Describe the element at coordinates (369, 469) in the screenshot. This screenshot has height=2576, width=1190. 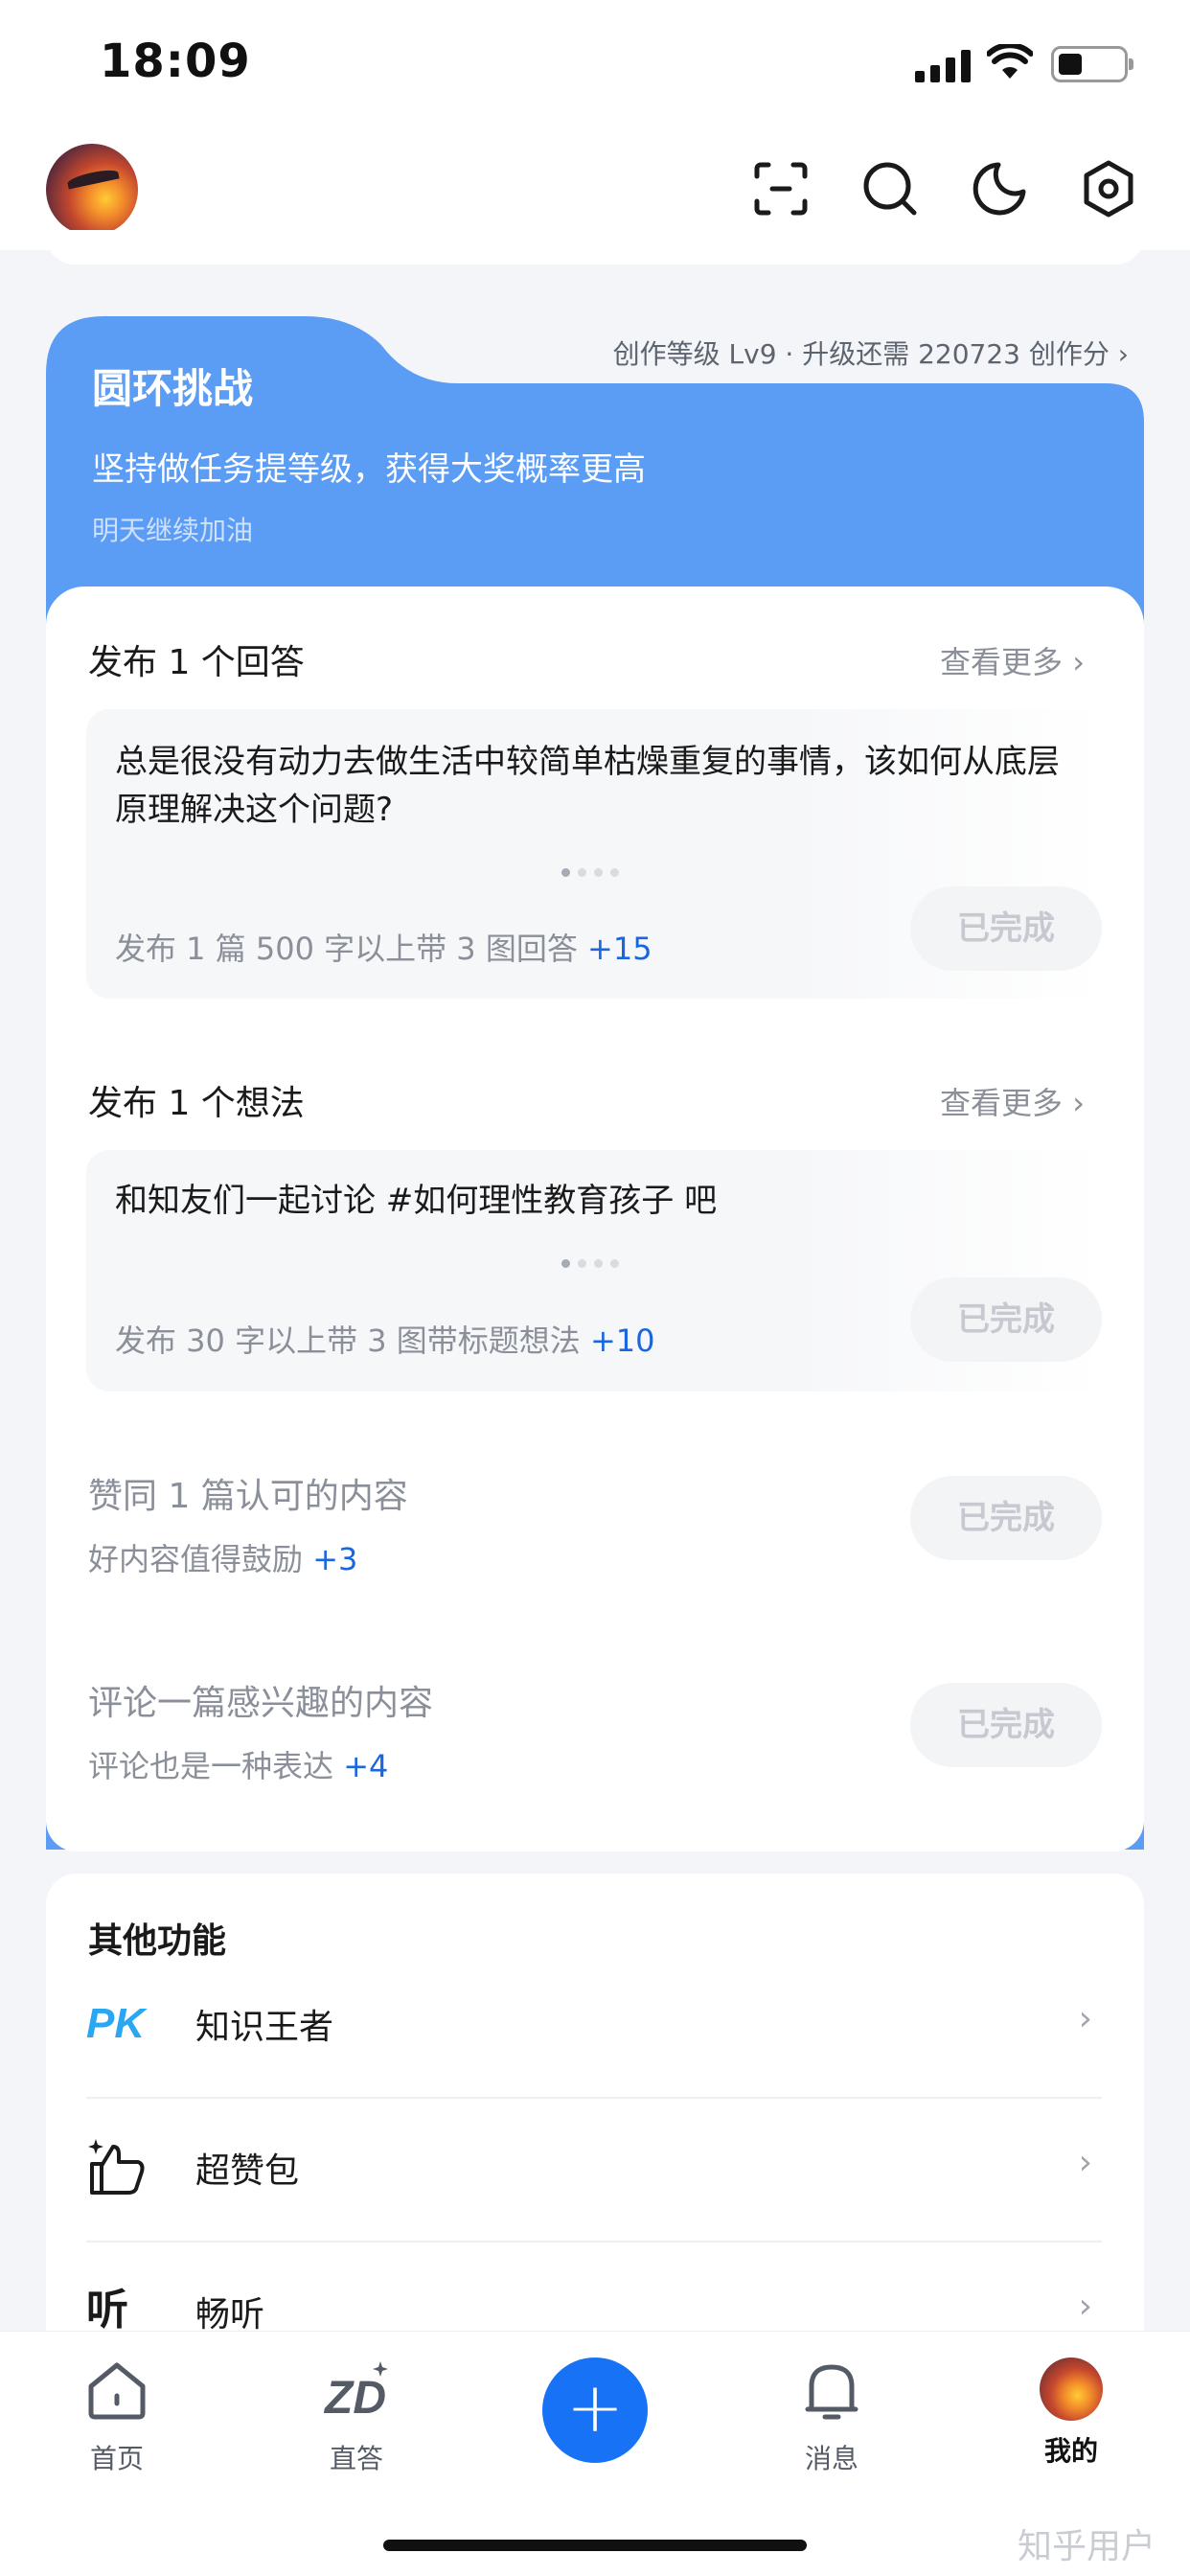
I see `challenge-slogan: 坚持做任务提等级，获得大奖概率更高` at that location.